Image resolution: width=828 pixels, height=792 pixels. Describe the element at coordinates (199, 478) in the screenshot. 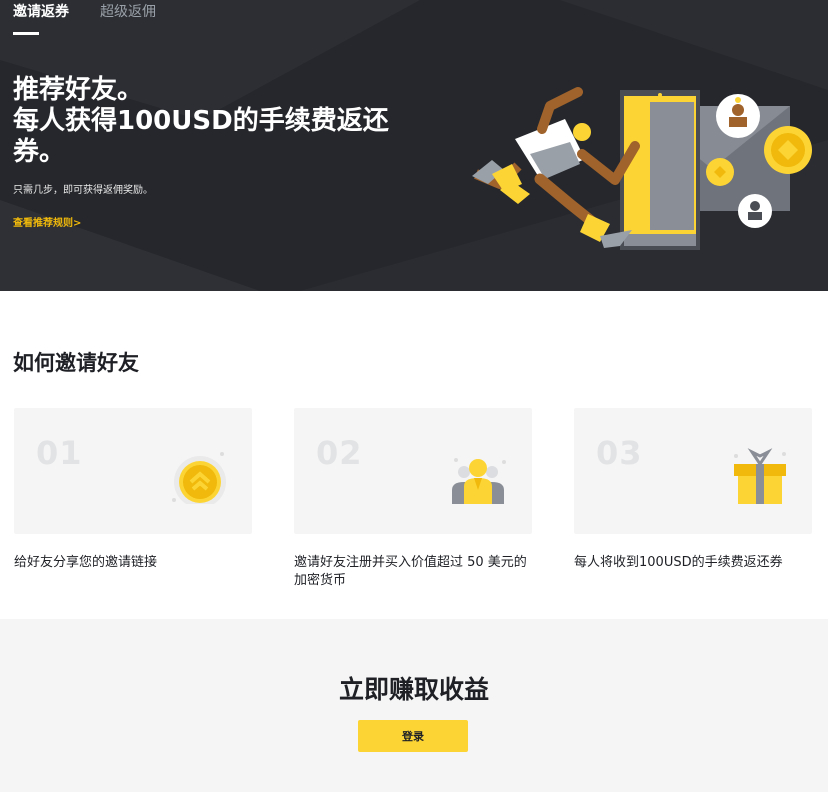

I see `coin-icon` at that location.